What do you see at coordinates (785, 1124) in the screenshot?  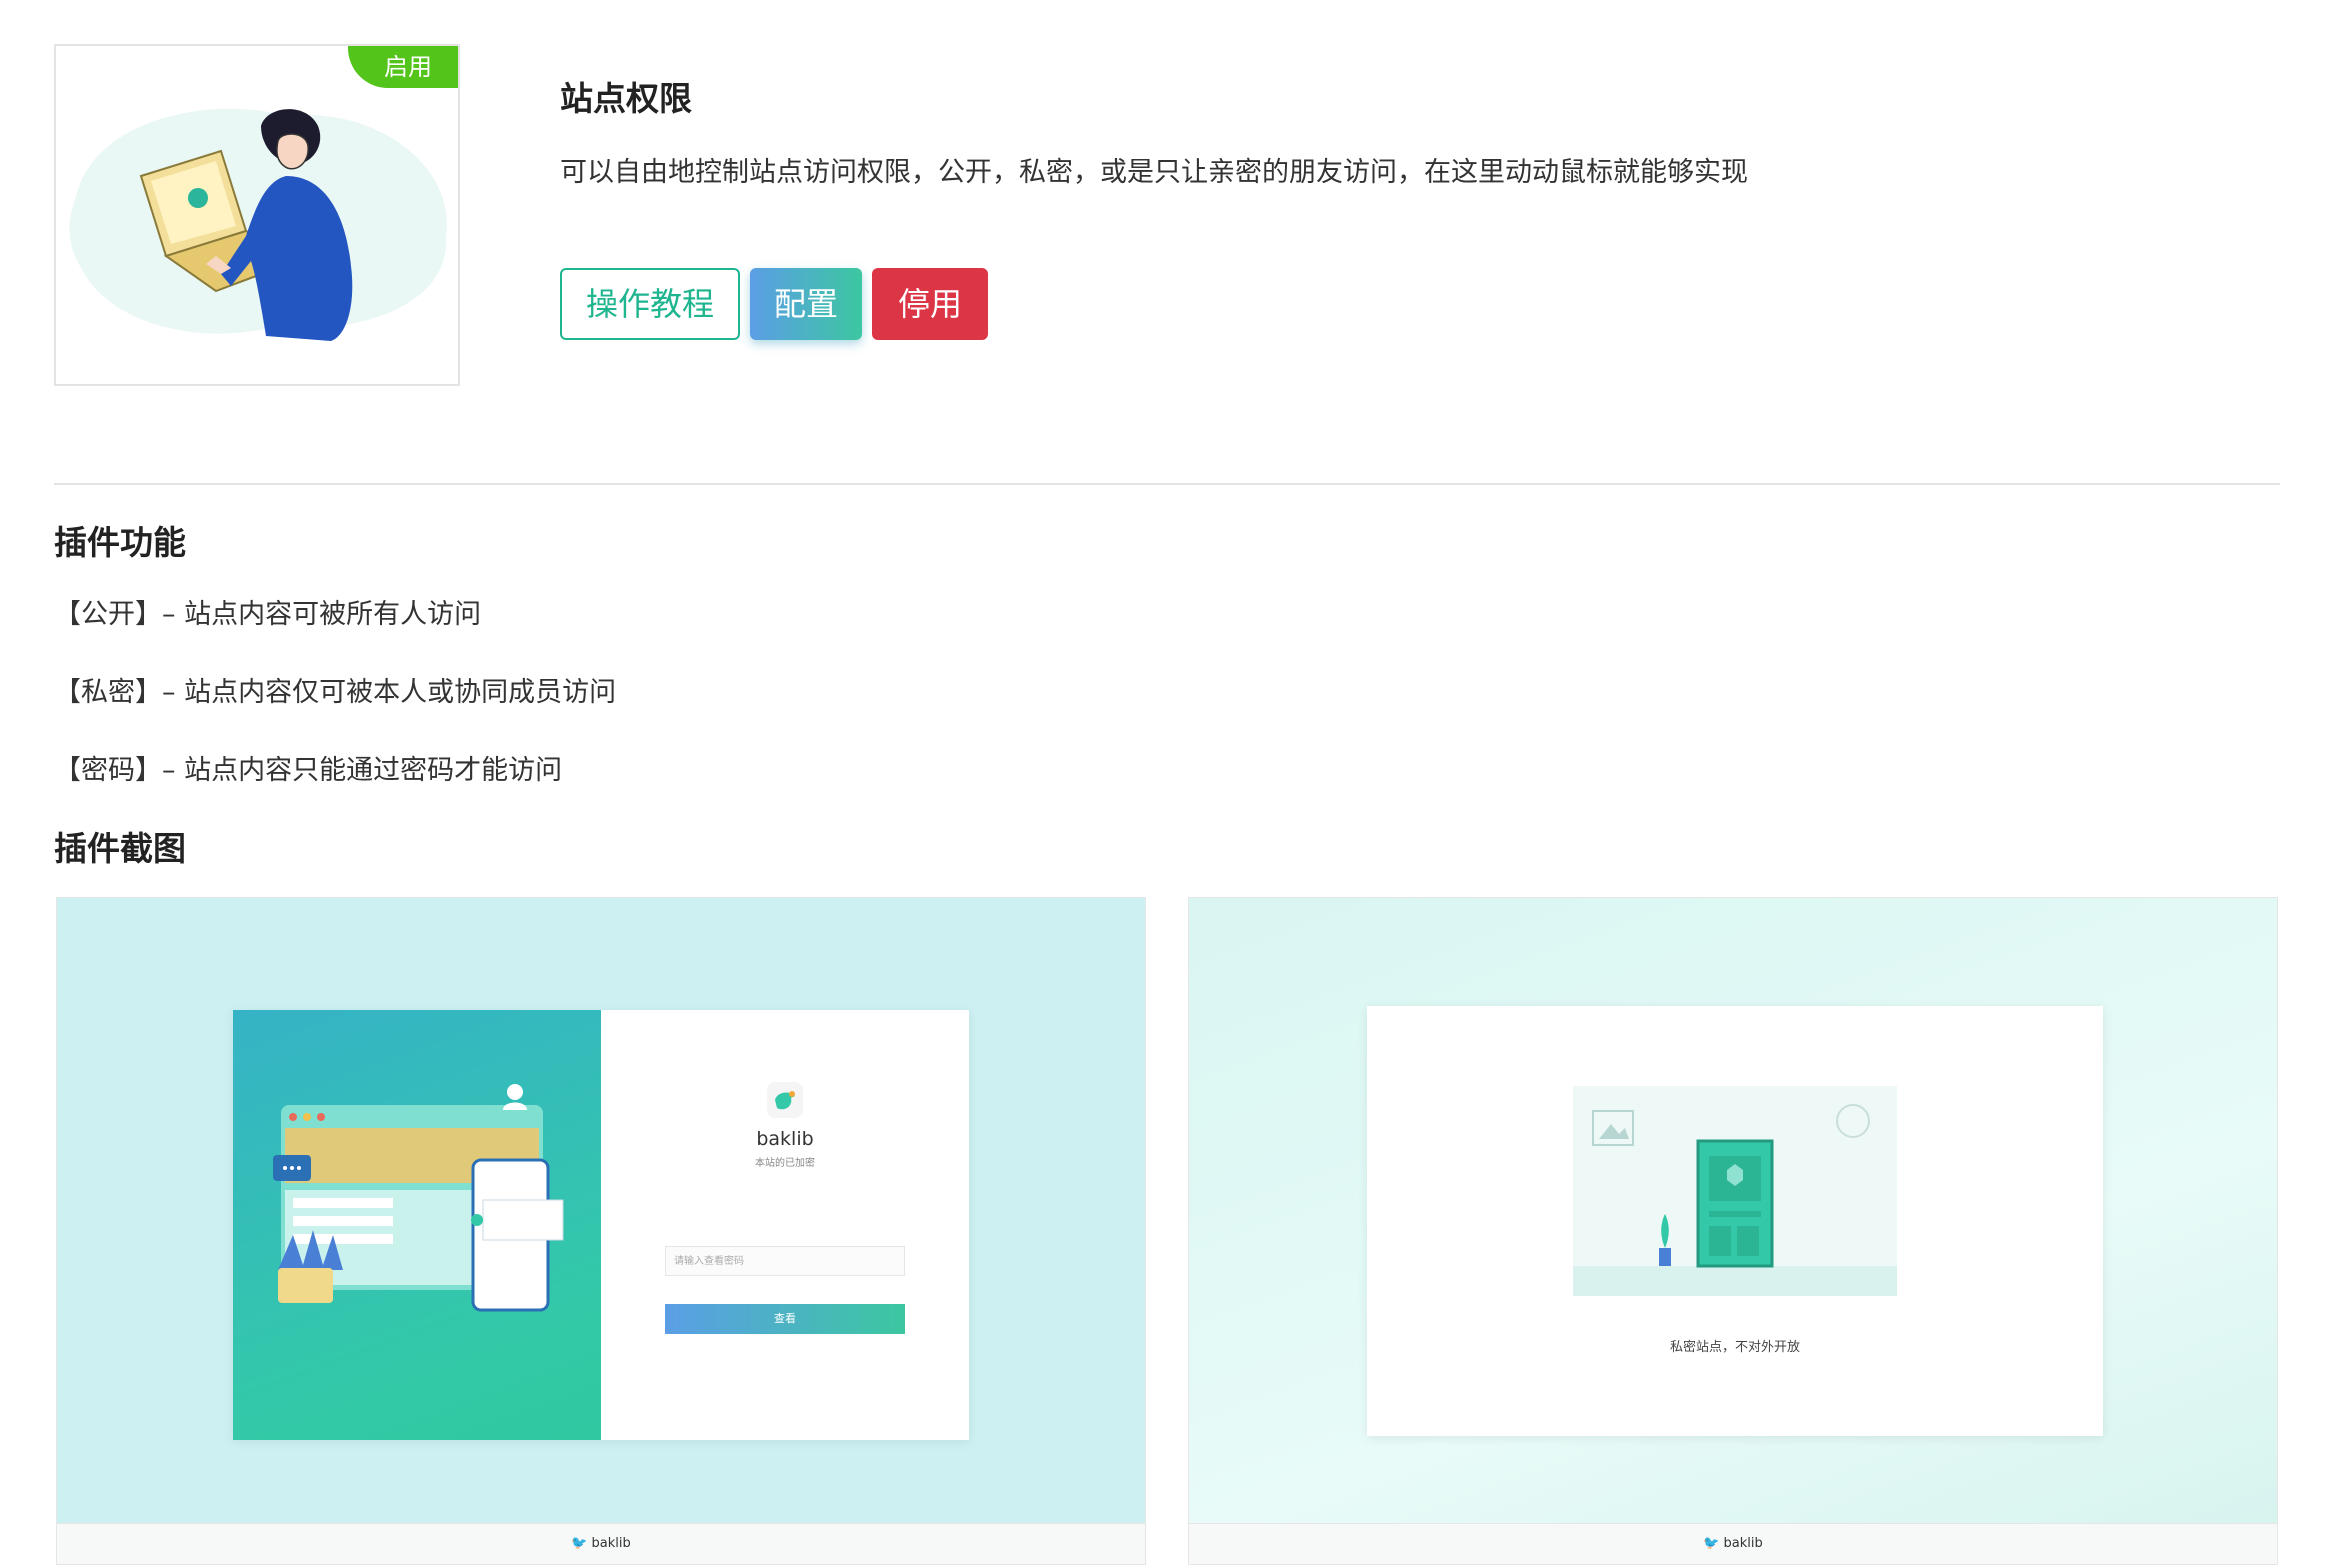 I see `baklib-logo-block: baklib 本站的已加密` at bounding box center [785, 1124].